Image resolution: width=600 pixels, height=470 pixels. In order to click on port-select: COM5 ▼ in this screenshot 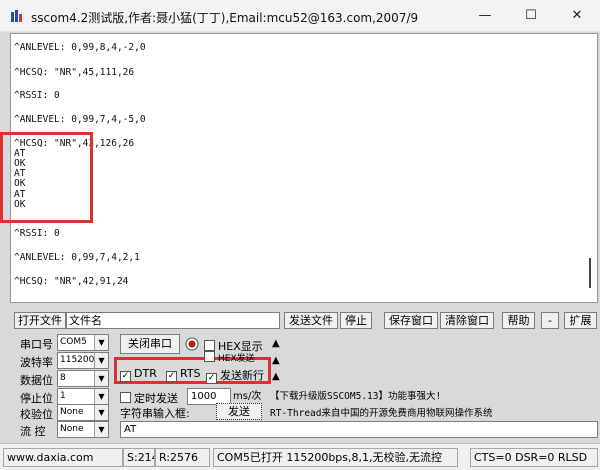, I will do `click(83, 342)`.